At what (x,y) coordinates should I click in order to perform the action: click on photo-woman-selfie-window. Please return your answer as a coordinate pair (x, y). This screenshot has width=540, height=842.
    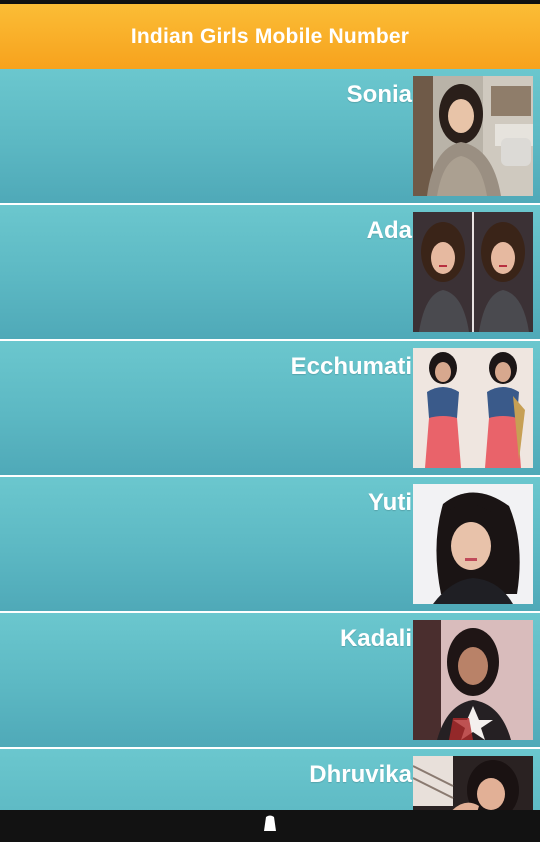
    Looking at the image, I should click on (473, 783).